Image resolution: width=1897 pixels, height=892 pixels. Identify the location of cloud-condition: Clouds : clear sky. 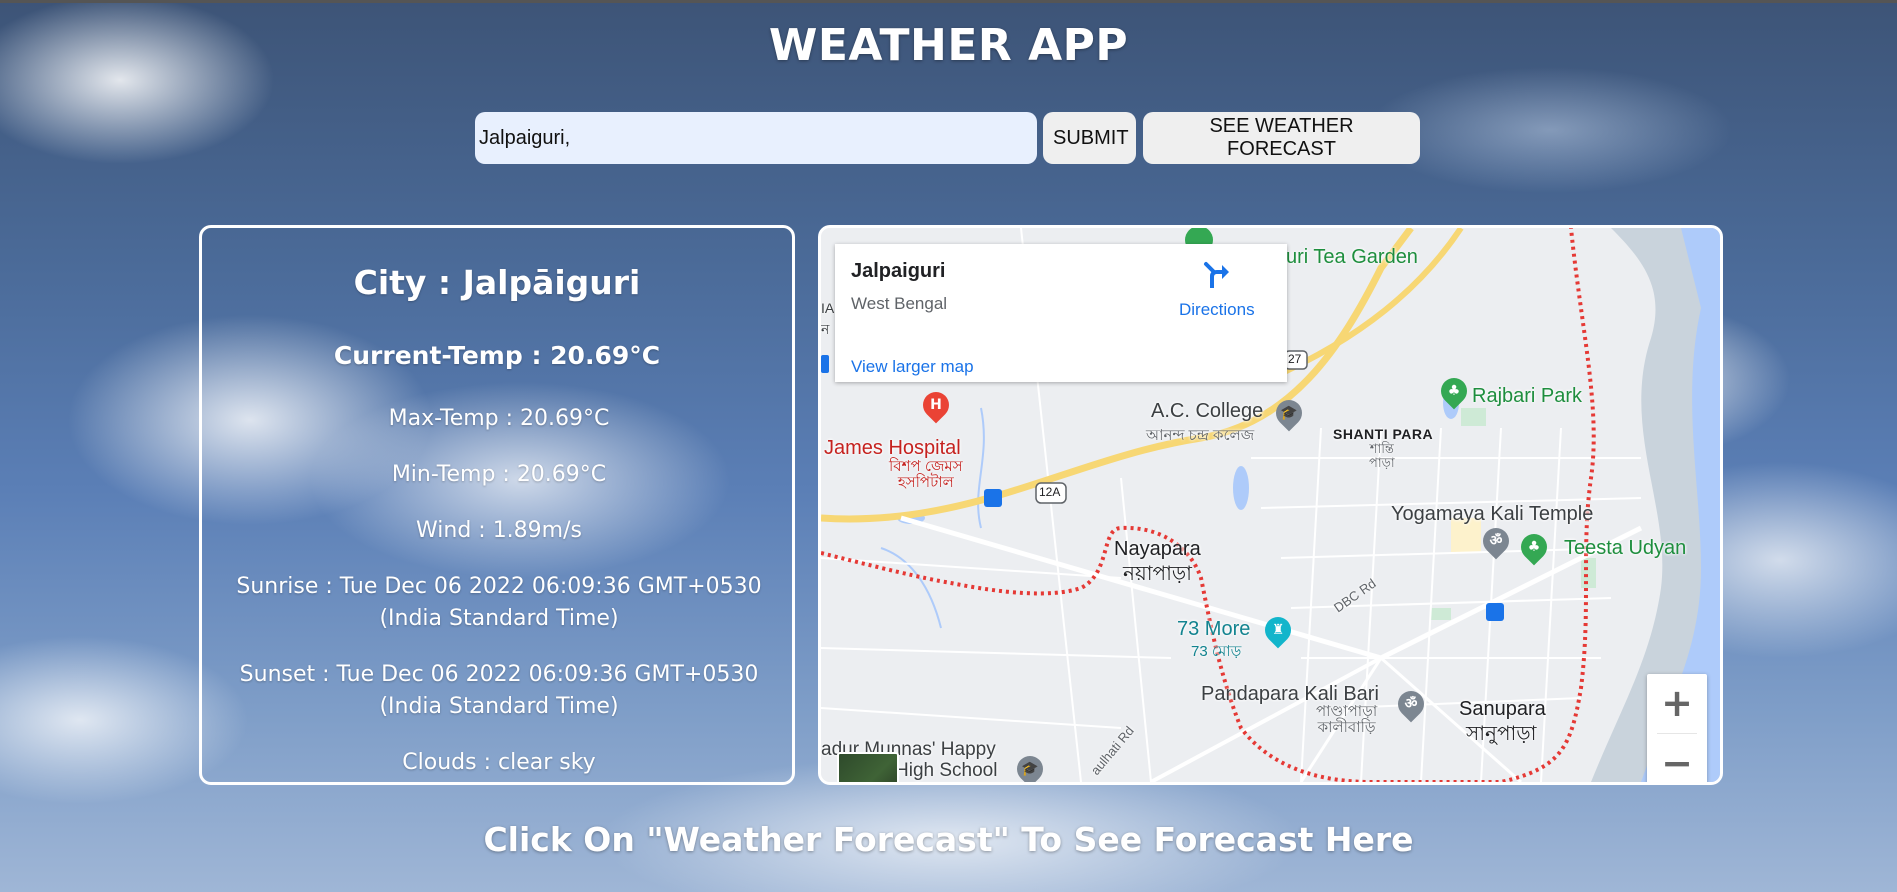
(499, 762).